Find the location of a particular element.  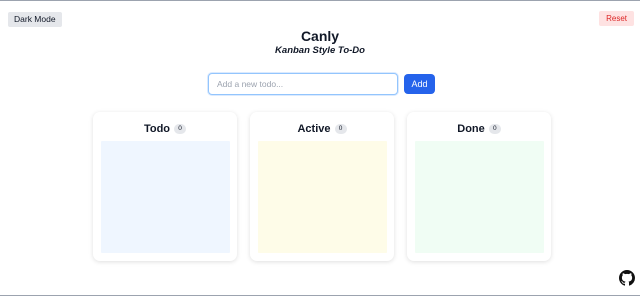

column-header: Done 0 is located at coordinates (479, 128).